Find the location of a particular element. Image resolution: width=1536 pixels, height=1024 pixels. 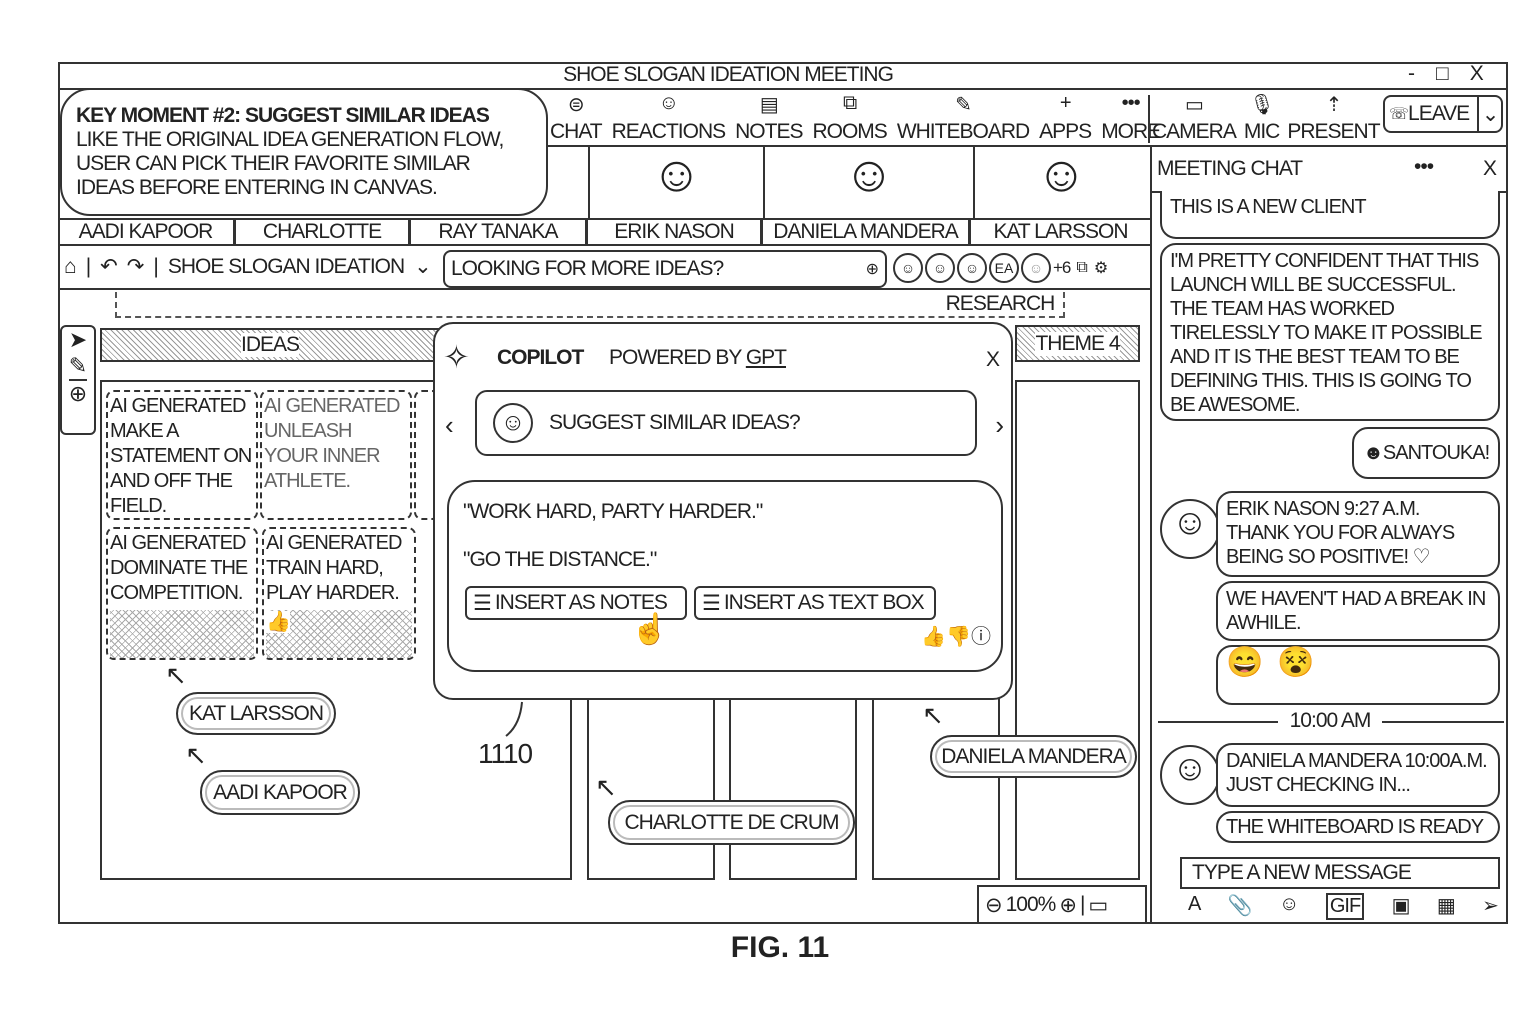

zoom-level: 100% is located at coordinates (1031, 904).